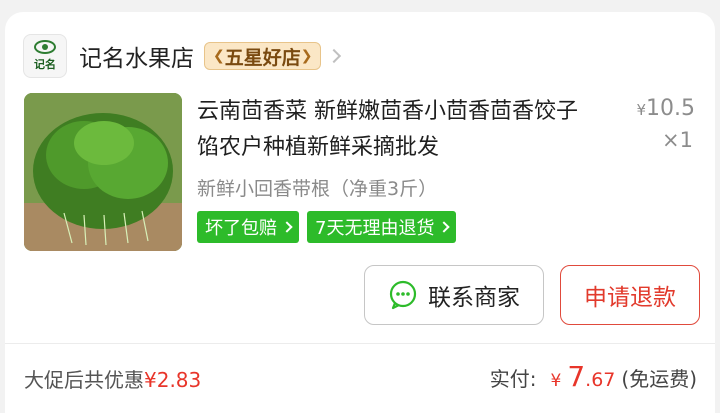 Image resolution: width=720 pixels, height=413 pixels. I want to click on product-price: ¥10.5, so click(665, 108).